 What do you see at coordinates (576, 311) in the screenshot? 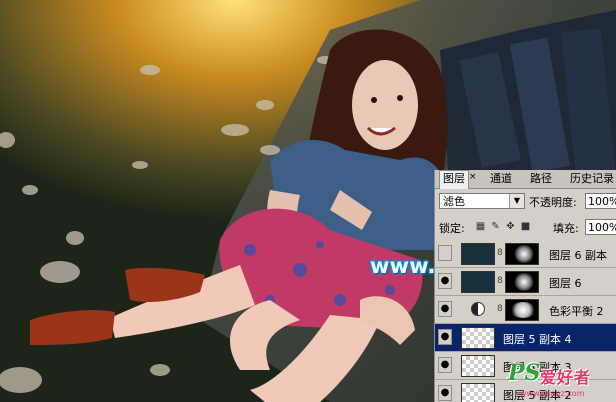
I see `layer-name: 色彩平衡 2` at bounding box center [576, 311].